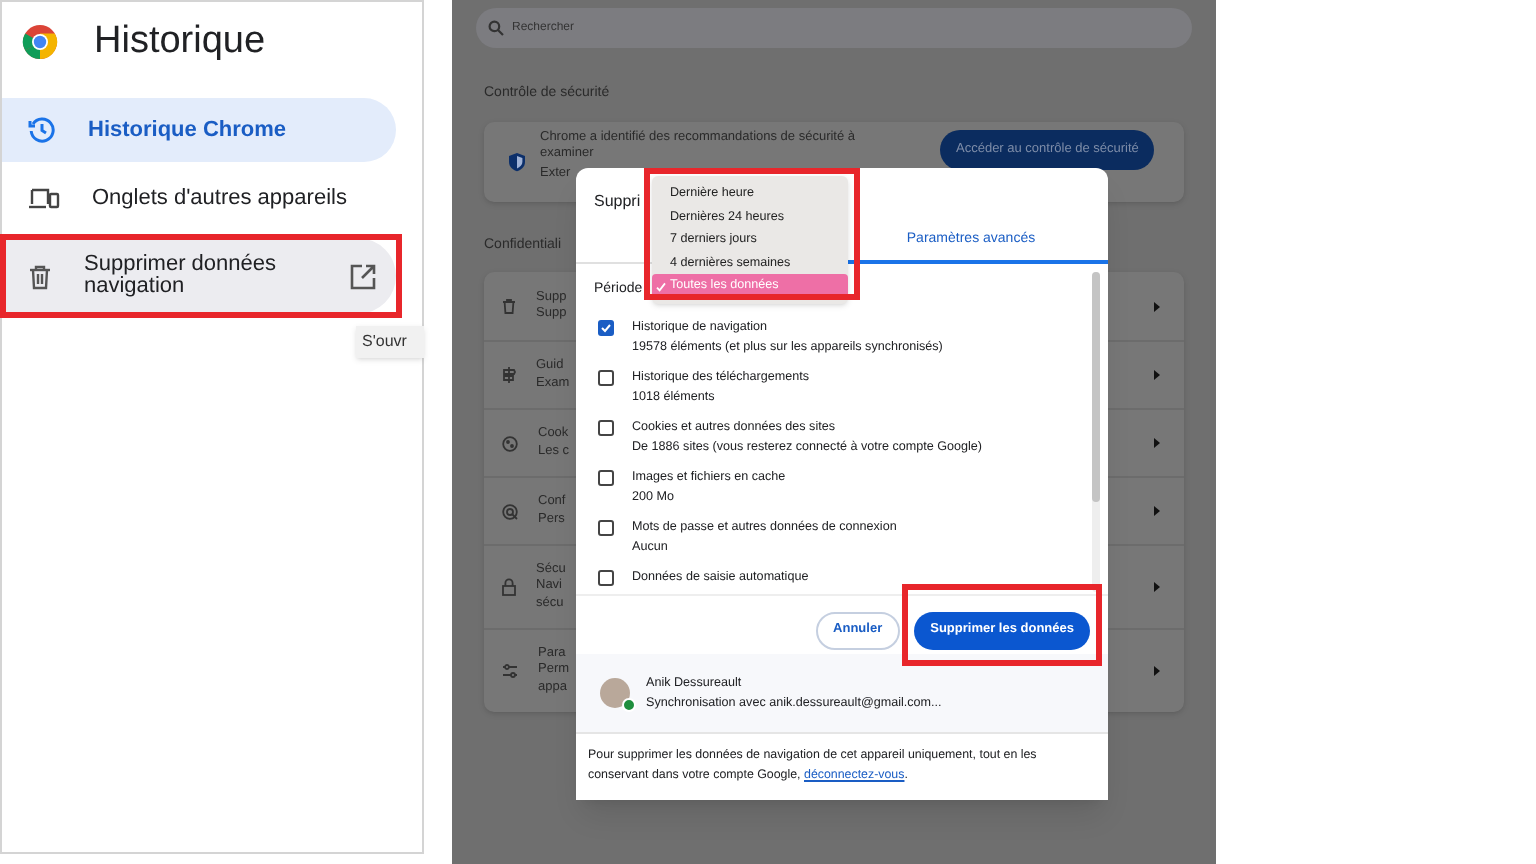 The height and width of the screenshot is (864, 1536). Describe the element at coordinates (517, 161) in the screenshot. I see `shield-icon` at that location.